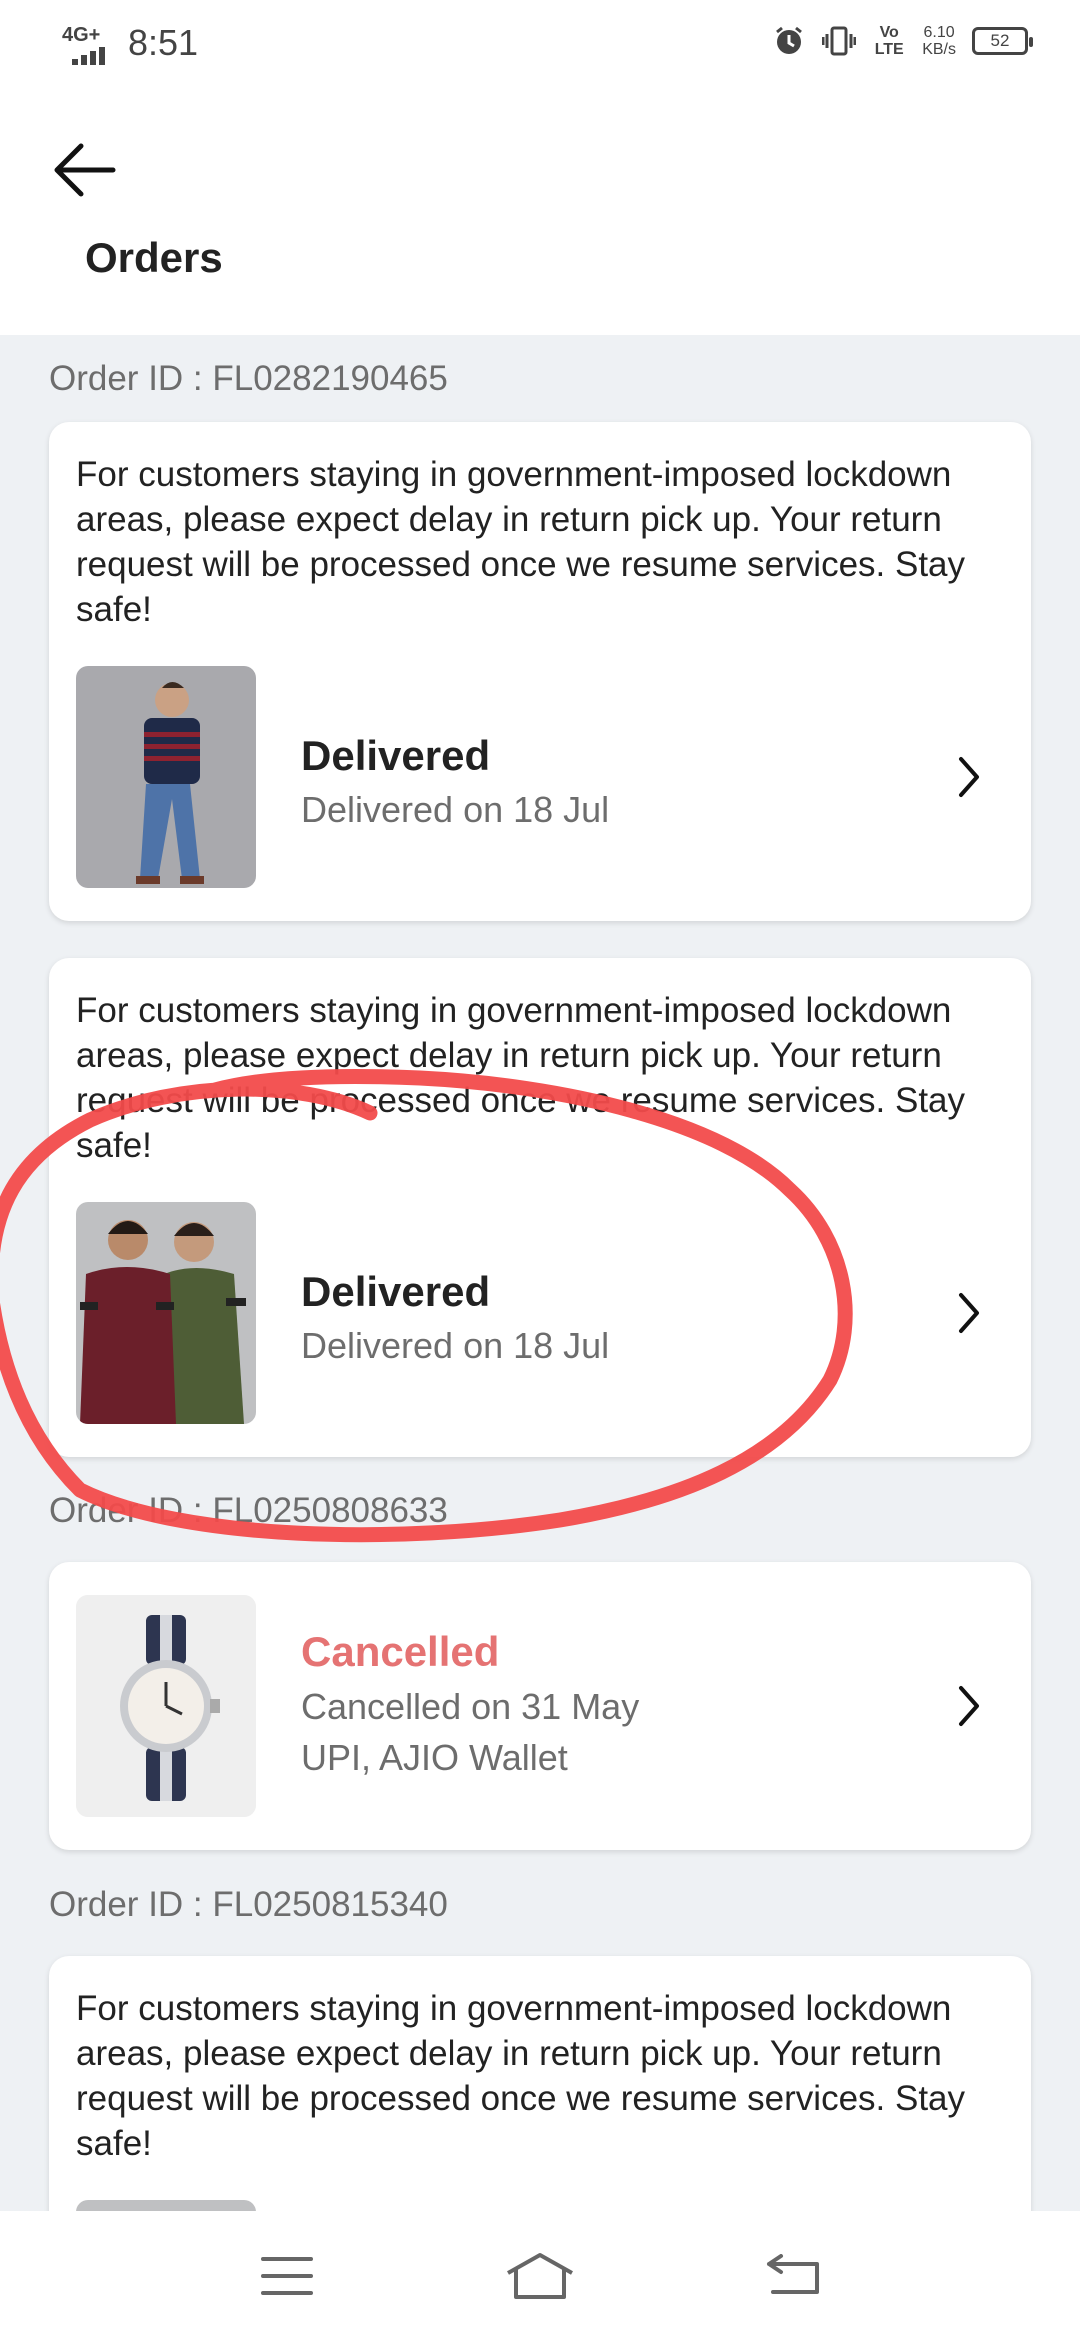 The width and height of the screenshot is (1080, 2340). I want to click on back-button, so click(84, 170).